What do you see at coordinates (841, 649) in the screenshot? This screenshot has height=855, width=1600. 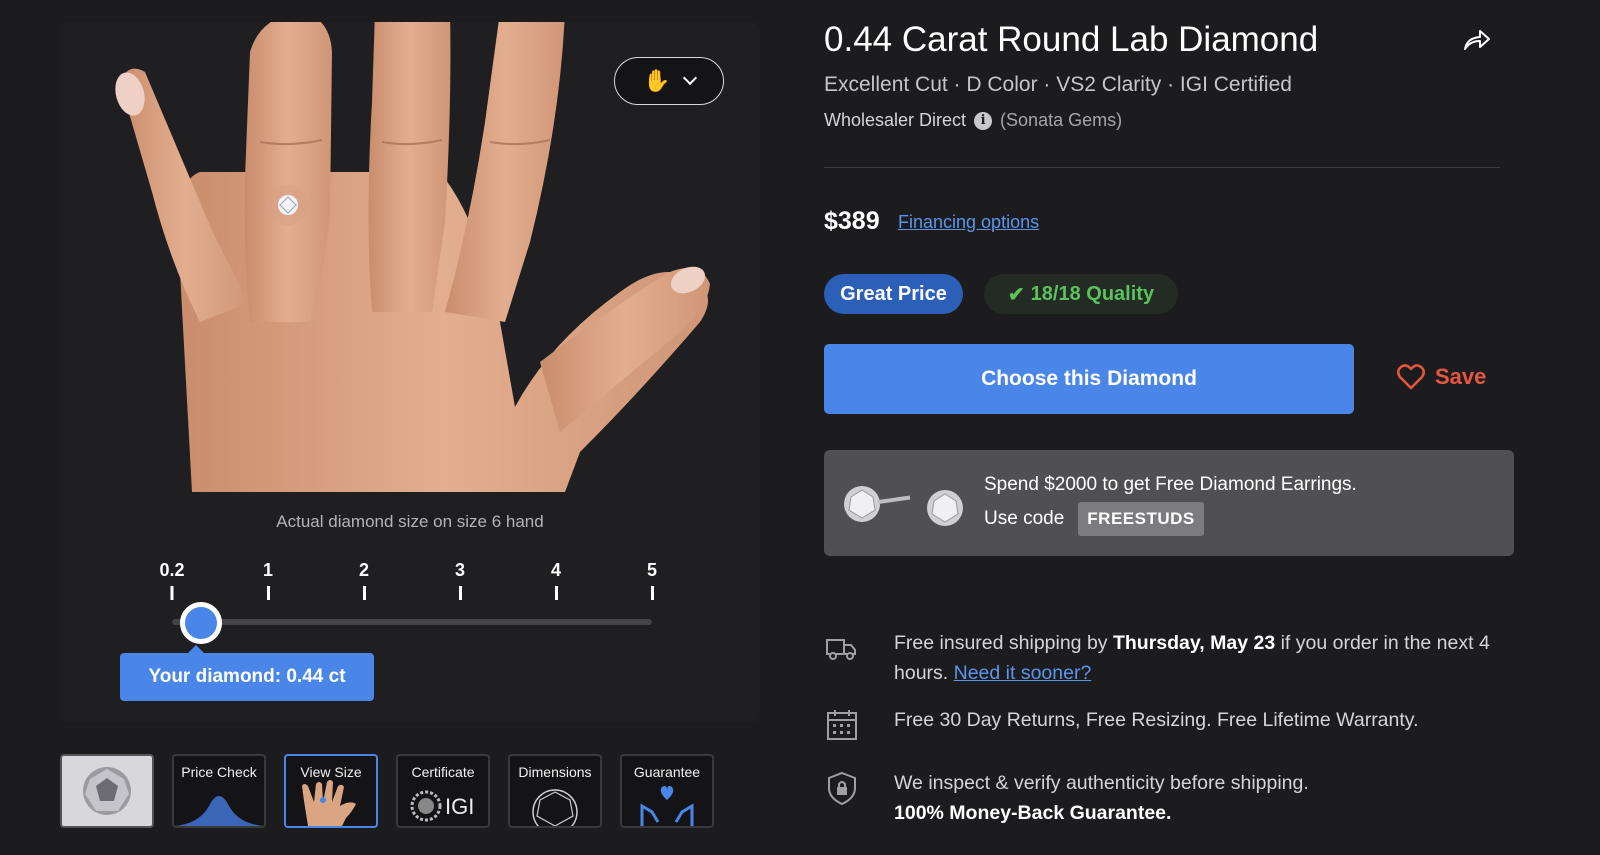 I see `truck-icon` at bounding box center [841, 649].